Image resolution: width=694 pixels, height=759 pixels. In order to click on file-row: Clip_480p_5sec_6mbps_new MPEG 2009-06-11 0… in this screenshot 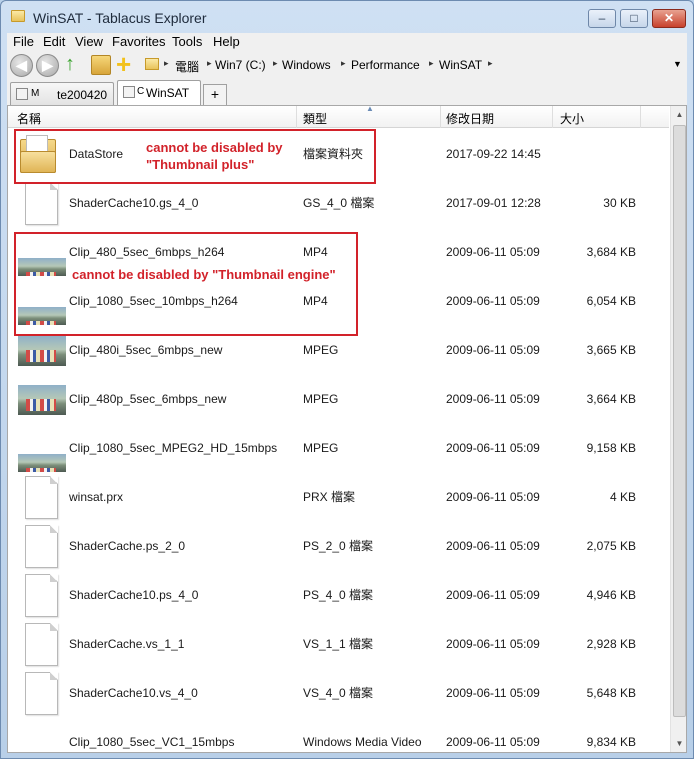, I will do `click(338, 399)`.